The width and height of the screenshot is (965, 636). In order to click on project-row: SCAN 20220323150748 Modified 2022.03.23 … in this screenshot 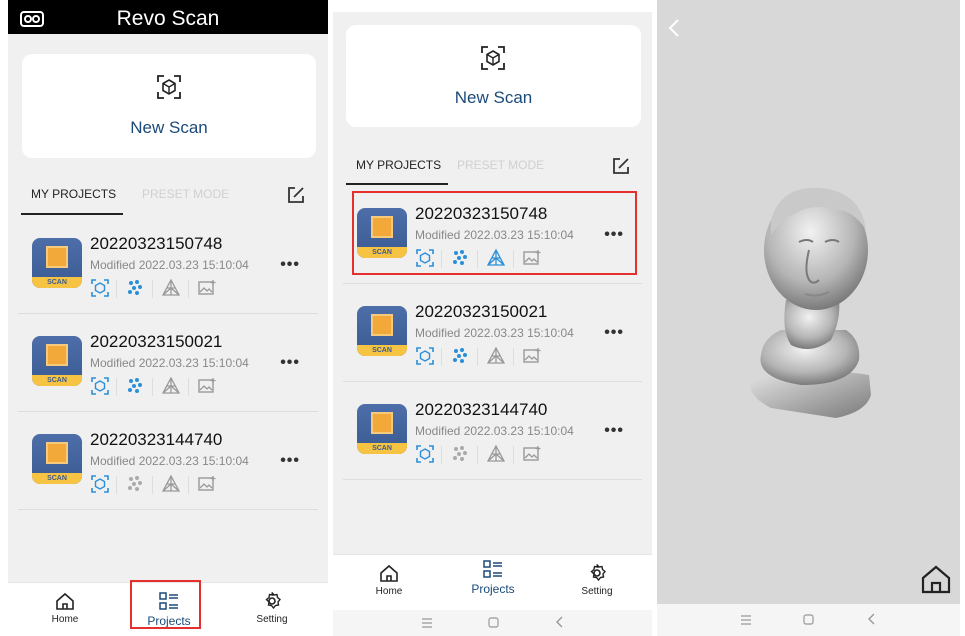, I will do `click(168, 265)`.